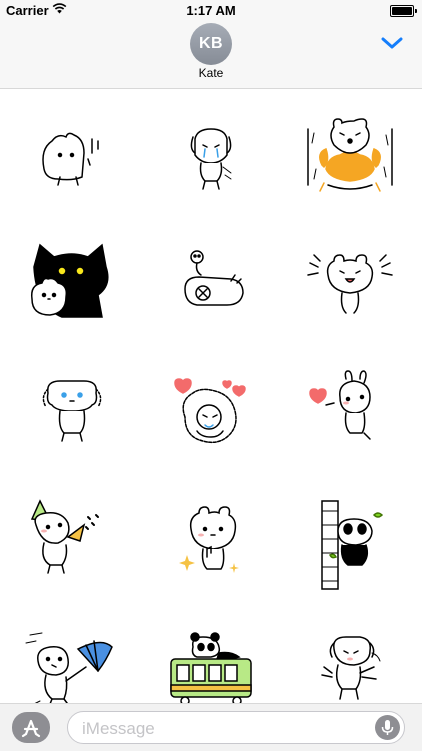 The image size is (422, 751). Describe the element at coordinates (211, 159) in the screenshot. I see `sticker-dog-crying` at that location.